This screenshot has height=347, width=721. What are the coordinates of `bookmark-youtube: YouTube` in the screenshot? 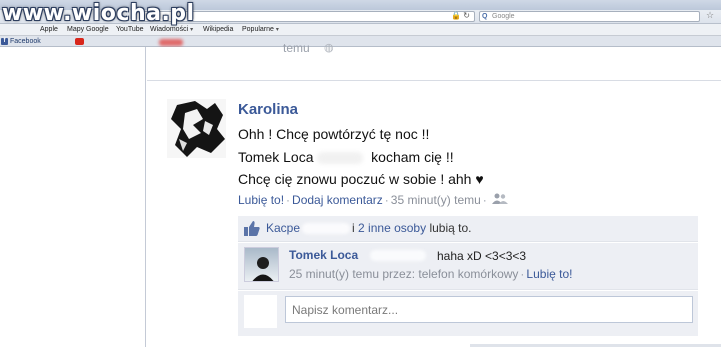 It's located at (130, 29).